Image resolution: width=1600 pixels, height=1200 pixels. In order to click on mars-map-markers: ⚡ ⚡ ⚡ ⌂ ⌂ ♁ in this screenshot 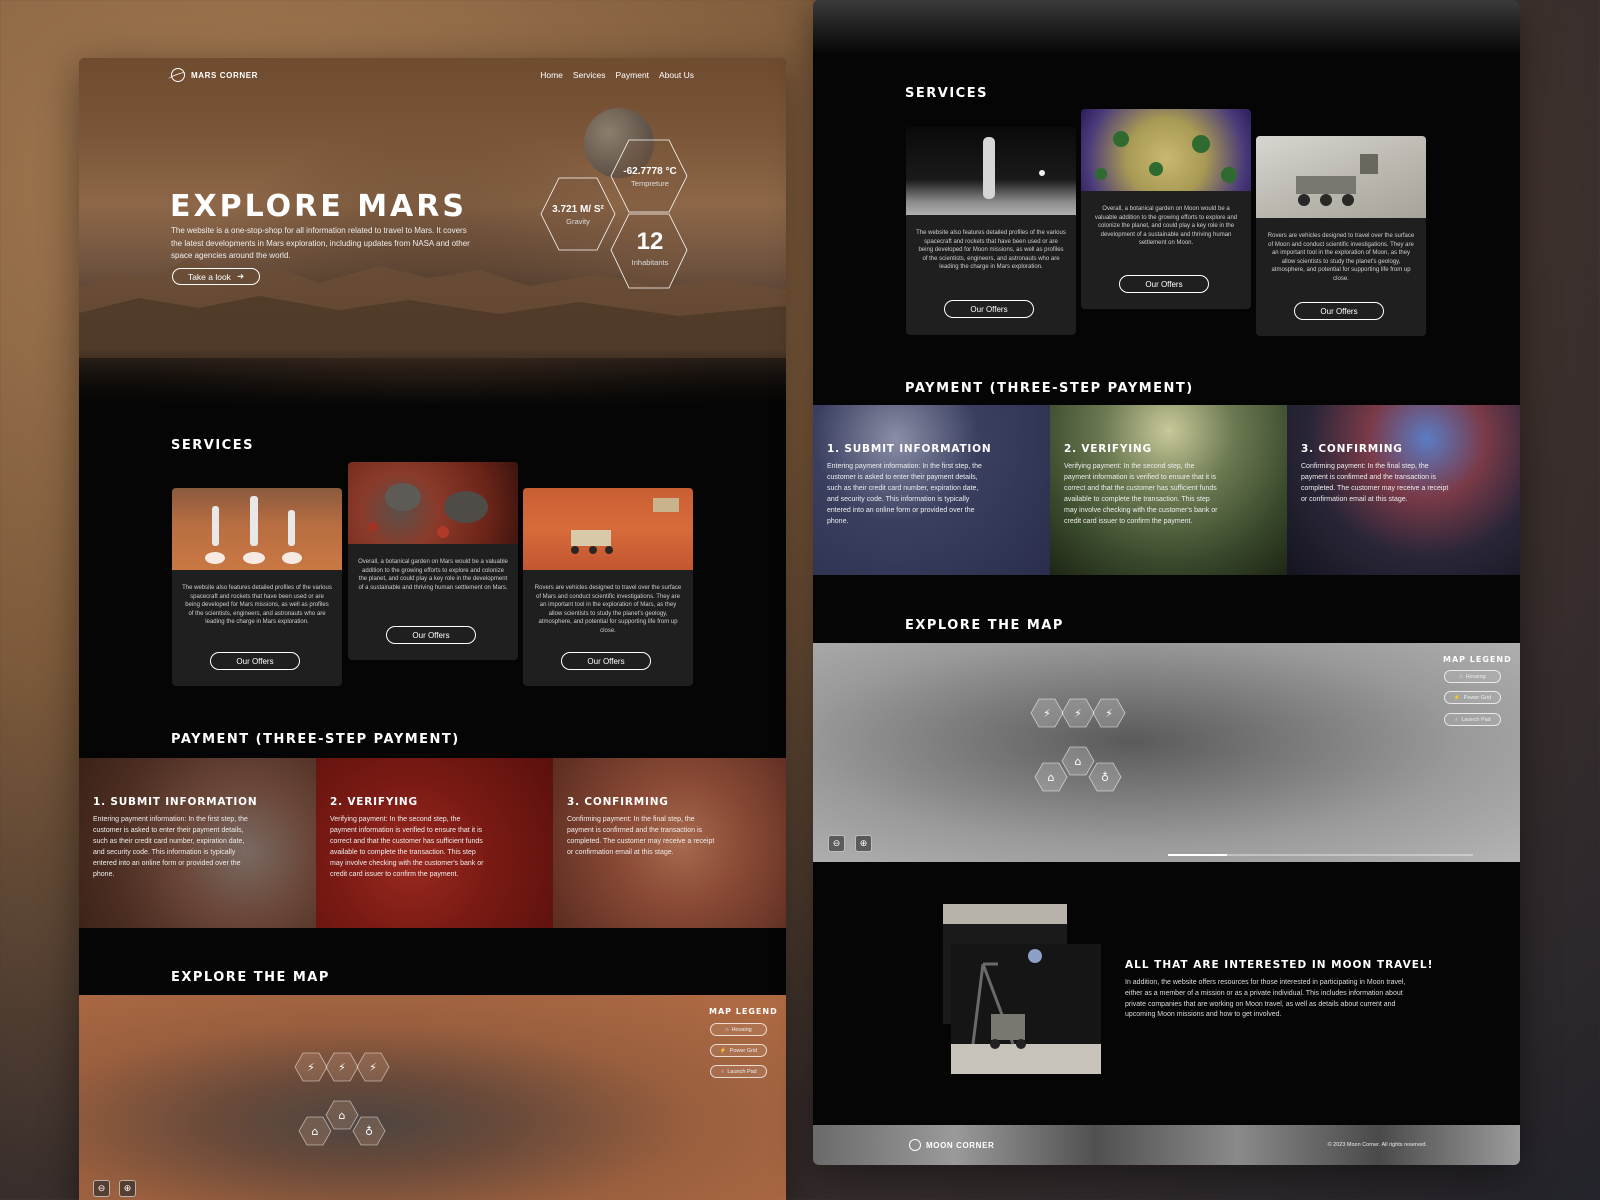, I will do `click(342, 1099)`.